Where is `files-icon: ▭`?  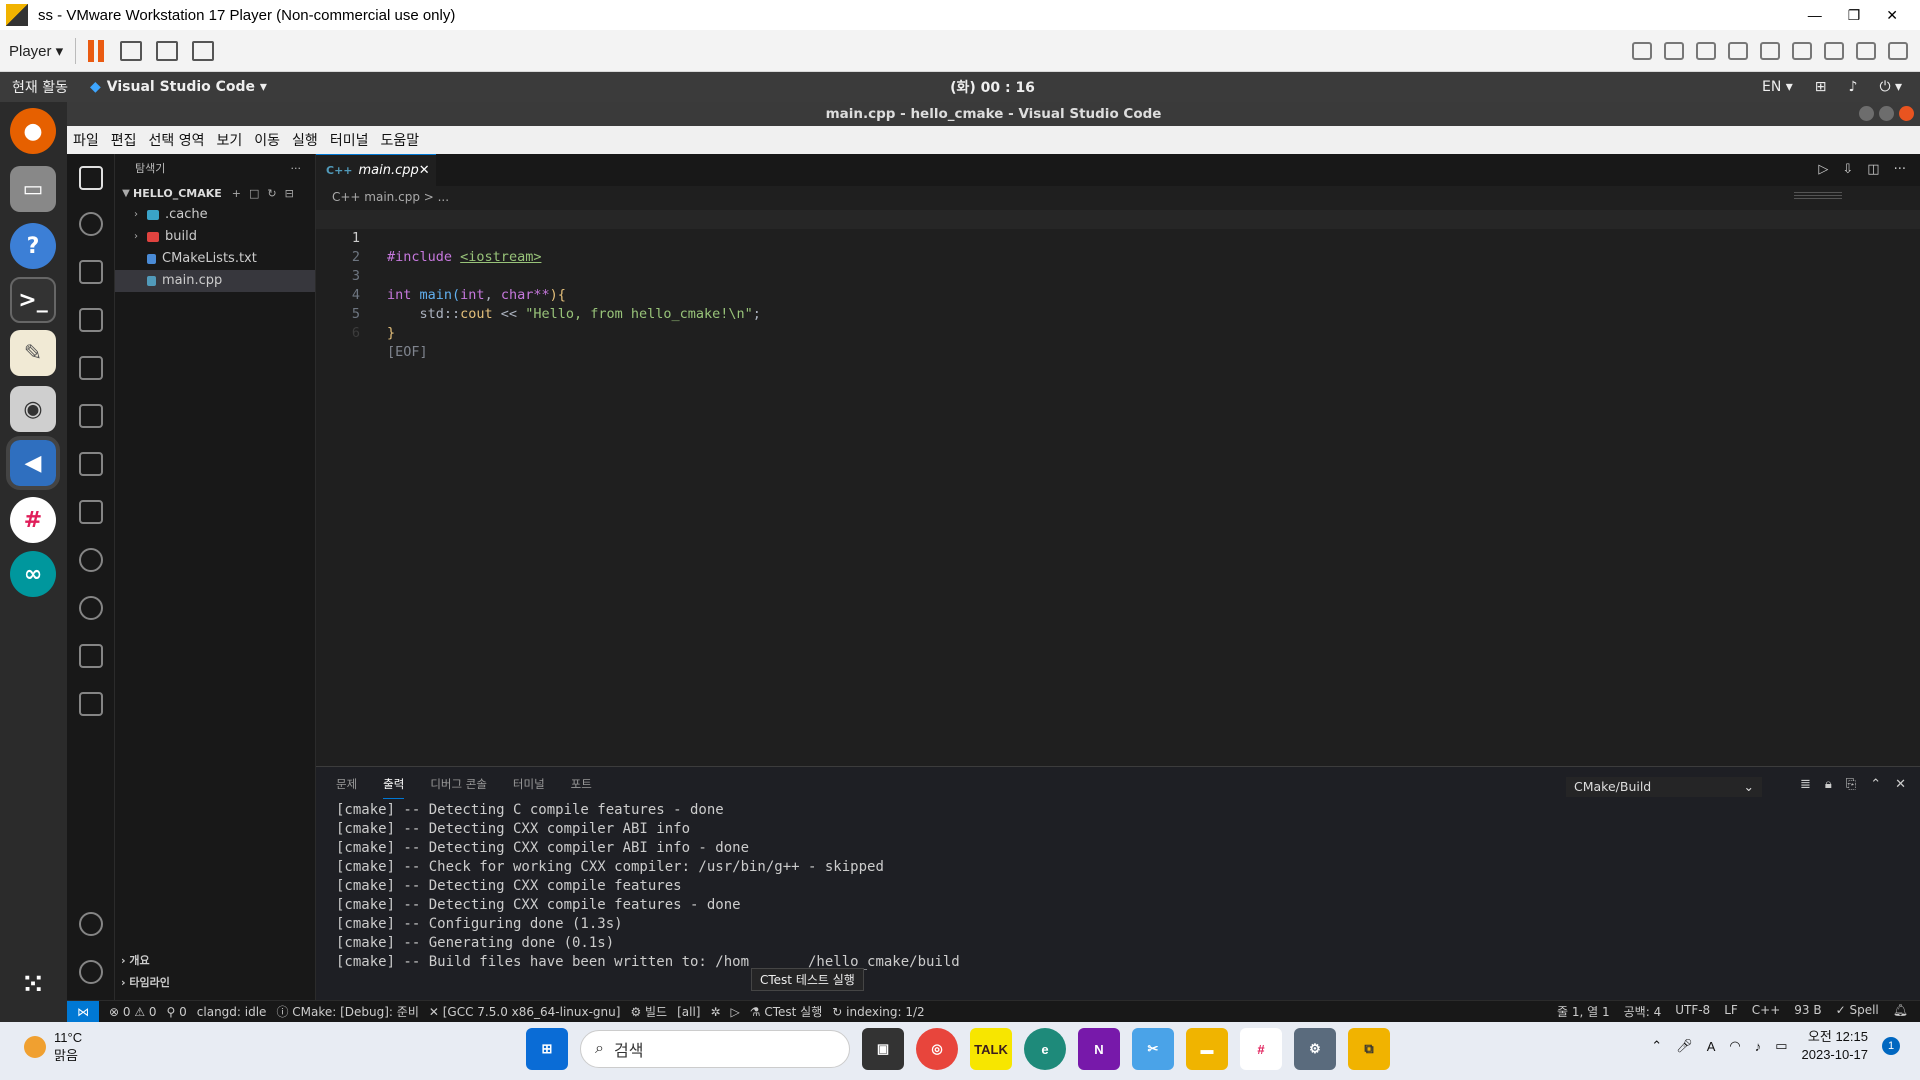 files-icon: ▭ is located at coordinates (33, 189).